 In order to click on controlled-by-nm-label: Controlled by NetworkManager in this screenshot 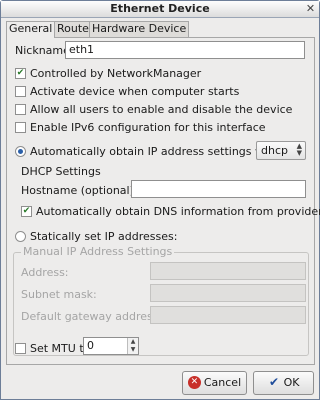, I will do `click(116, 73)`.